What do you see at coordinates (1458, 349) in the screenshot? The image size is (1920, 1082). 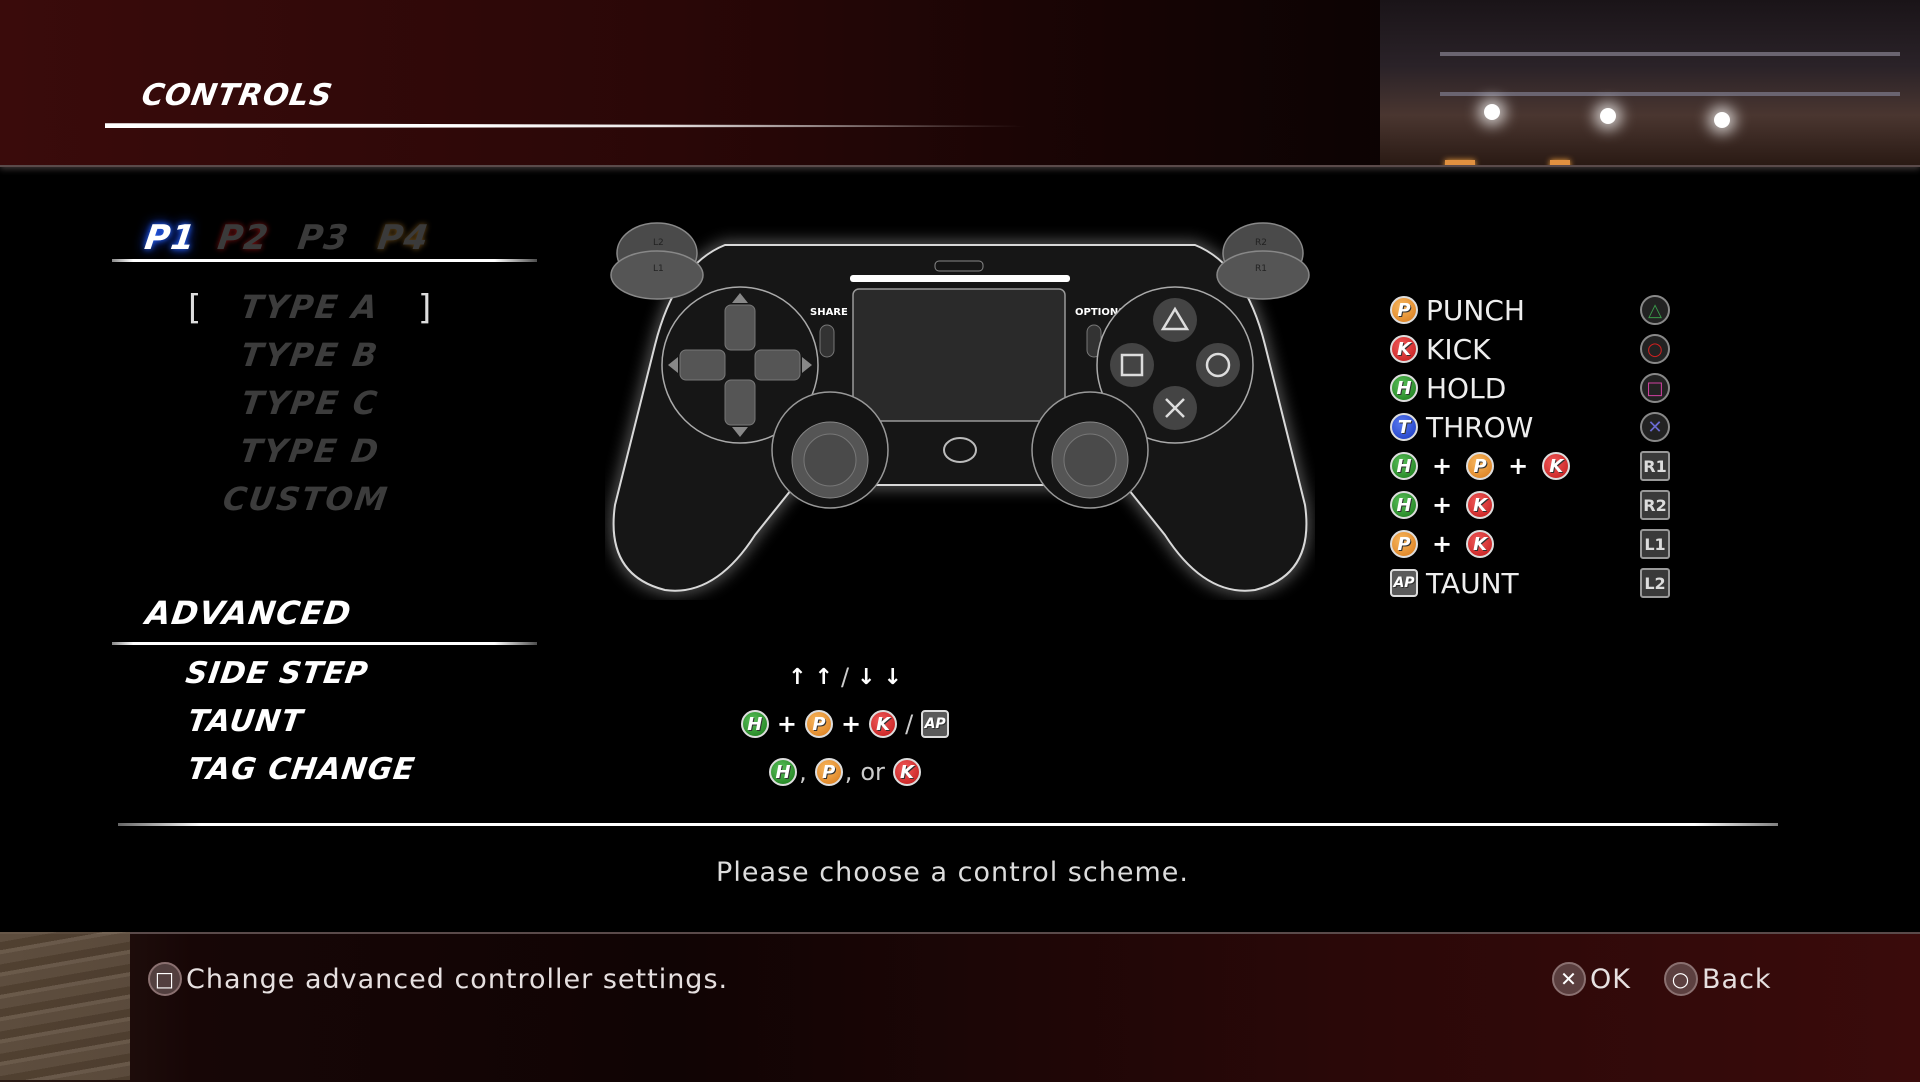 I see `legend-action-label: KICK` at bounding box center [1458, 349].